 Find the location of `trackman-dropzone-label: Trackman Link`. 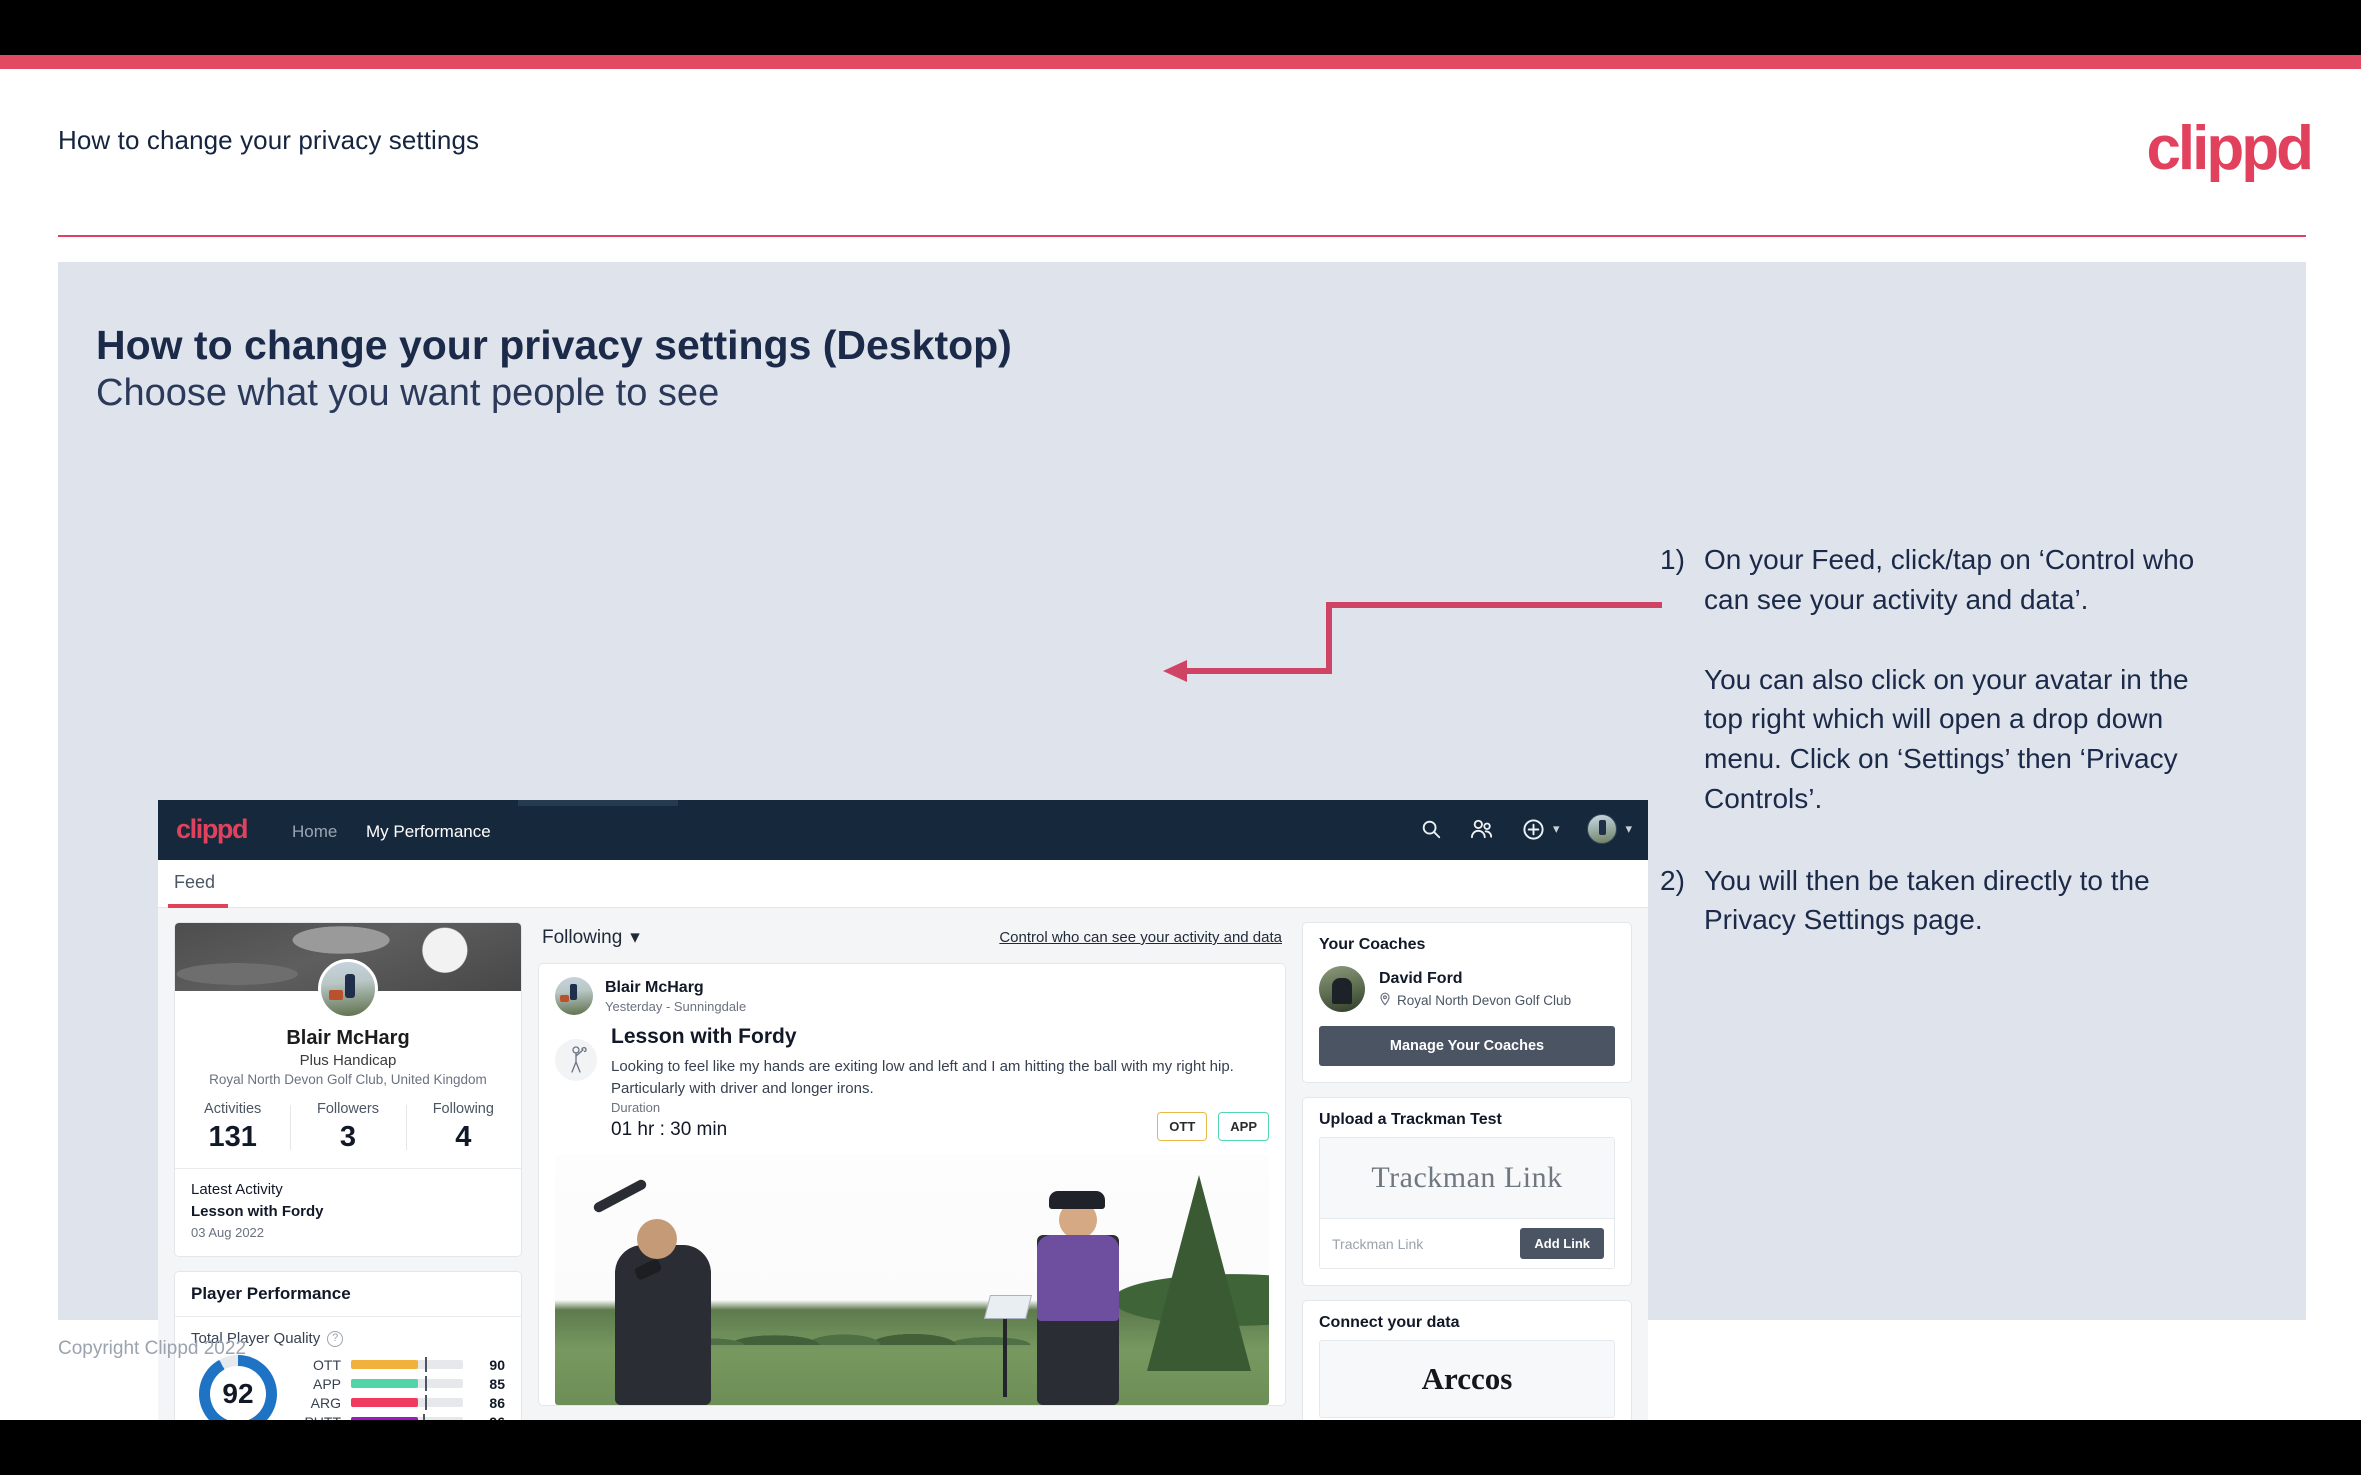

trackman-dropzone-label: Trackman Link is located at coordinates (1467, 1177).